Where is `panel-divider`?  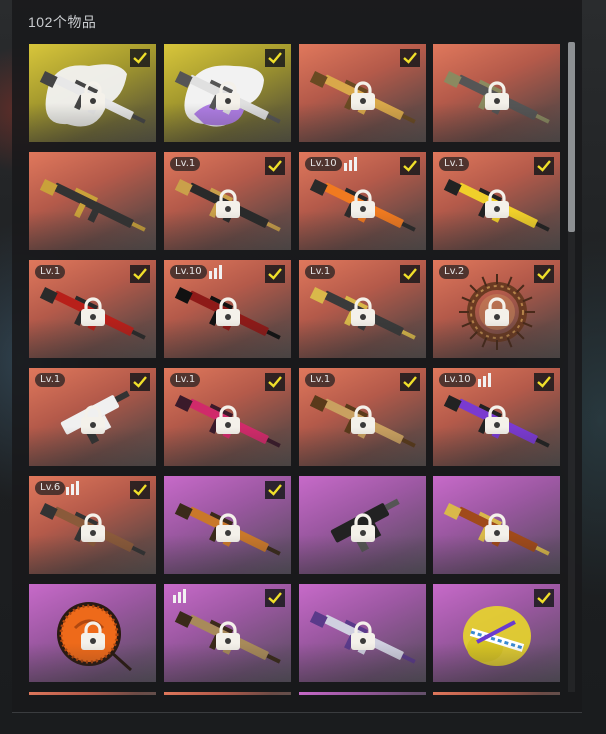 panel-divider is located at coordinates (297, 712).